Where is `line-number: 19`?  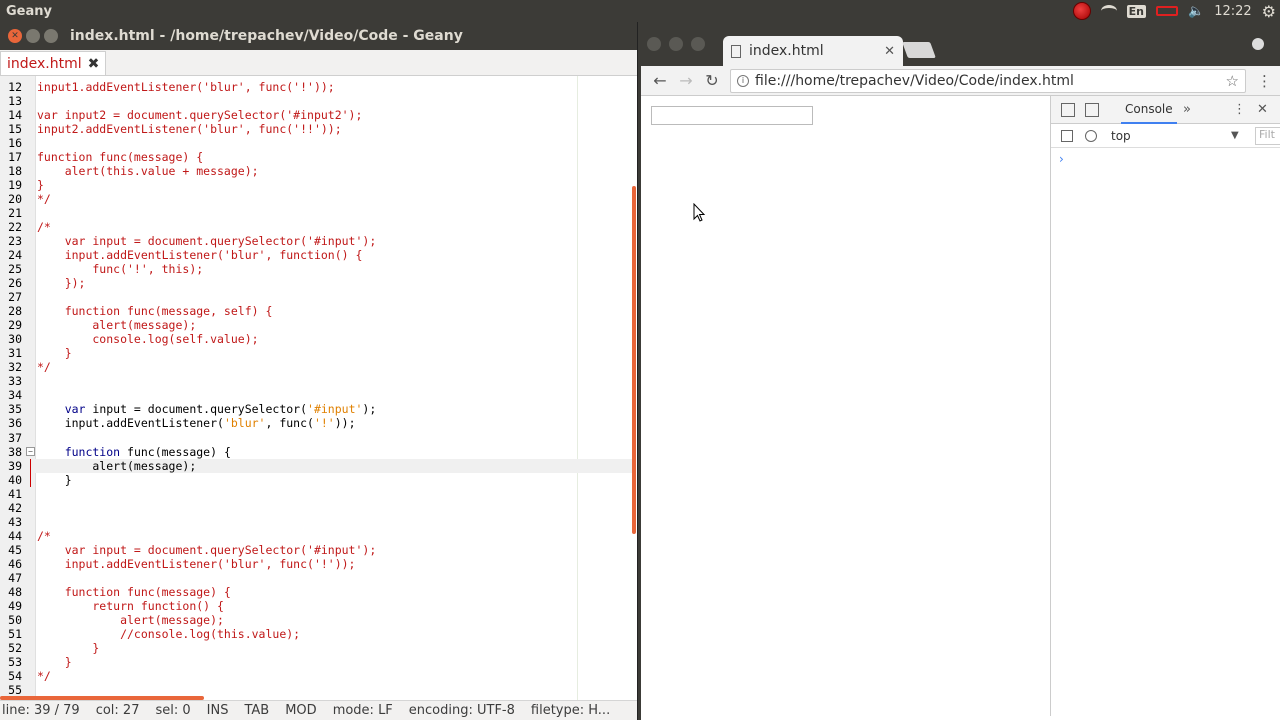 line-number: 19 is located at coordinates (15, 185).